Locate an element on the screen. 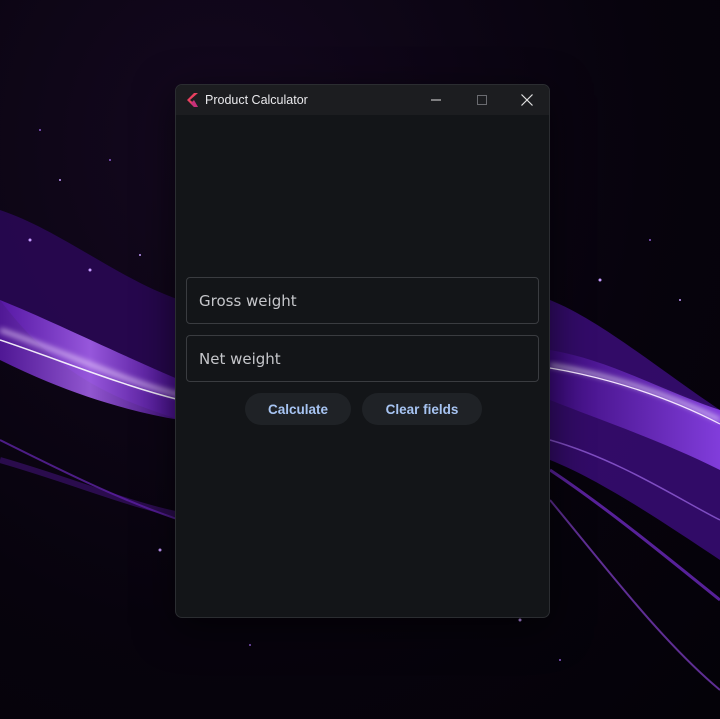 This screenshot has width=720, height=719. close-button is located at coordinates (526, 100).